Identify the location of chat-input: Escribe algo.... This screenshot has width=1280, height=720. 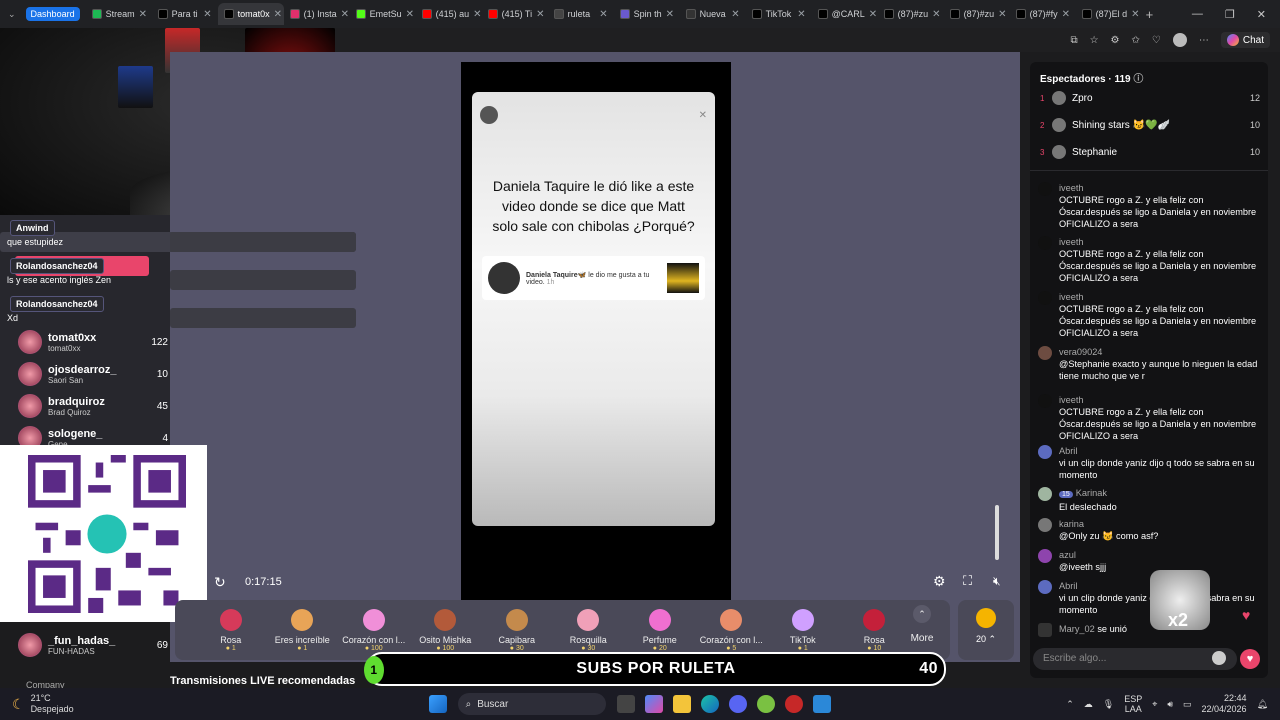
(1135, 659).